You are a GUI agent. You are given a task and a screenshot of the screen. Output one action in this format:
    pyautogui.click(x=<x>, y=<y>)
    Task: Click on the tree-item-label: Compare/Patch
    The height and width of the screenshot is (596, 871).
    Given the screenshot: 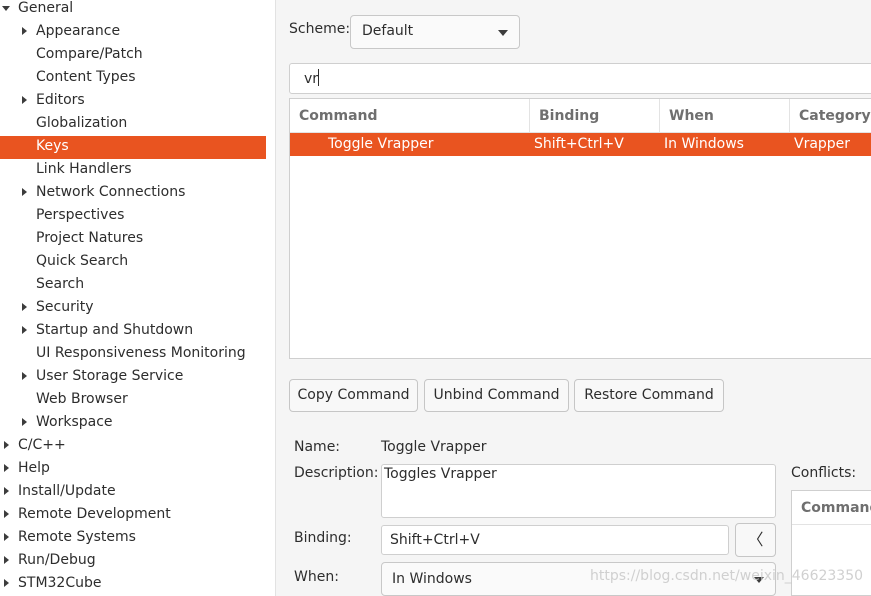 What is the action you would take?
    pyautogui.click(x=89, y=54)
    